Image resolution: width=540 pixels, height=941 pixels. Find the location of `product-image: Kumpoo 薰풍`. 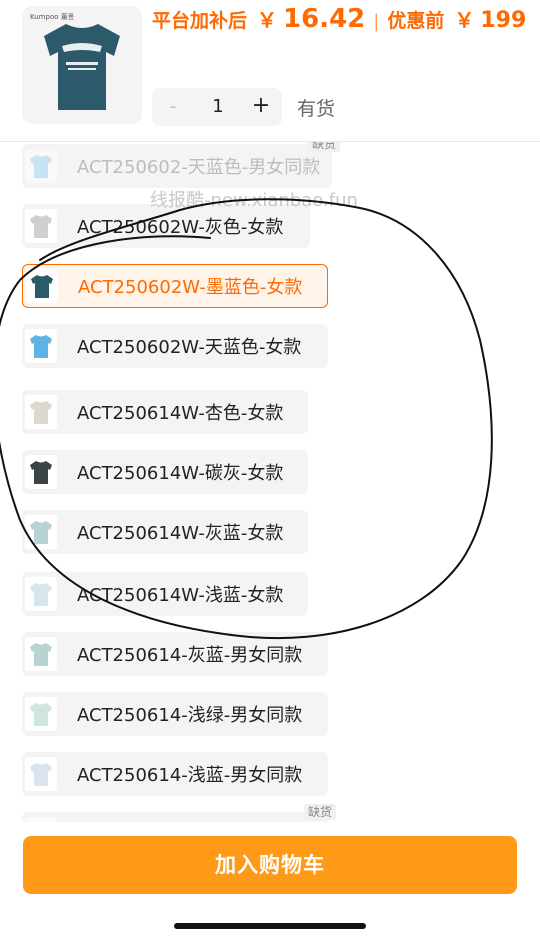

product-image: Kumpoo 薰풍 is located at coordinates (82, 65).